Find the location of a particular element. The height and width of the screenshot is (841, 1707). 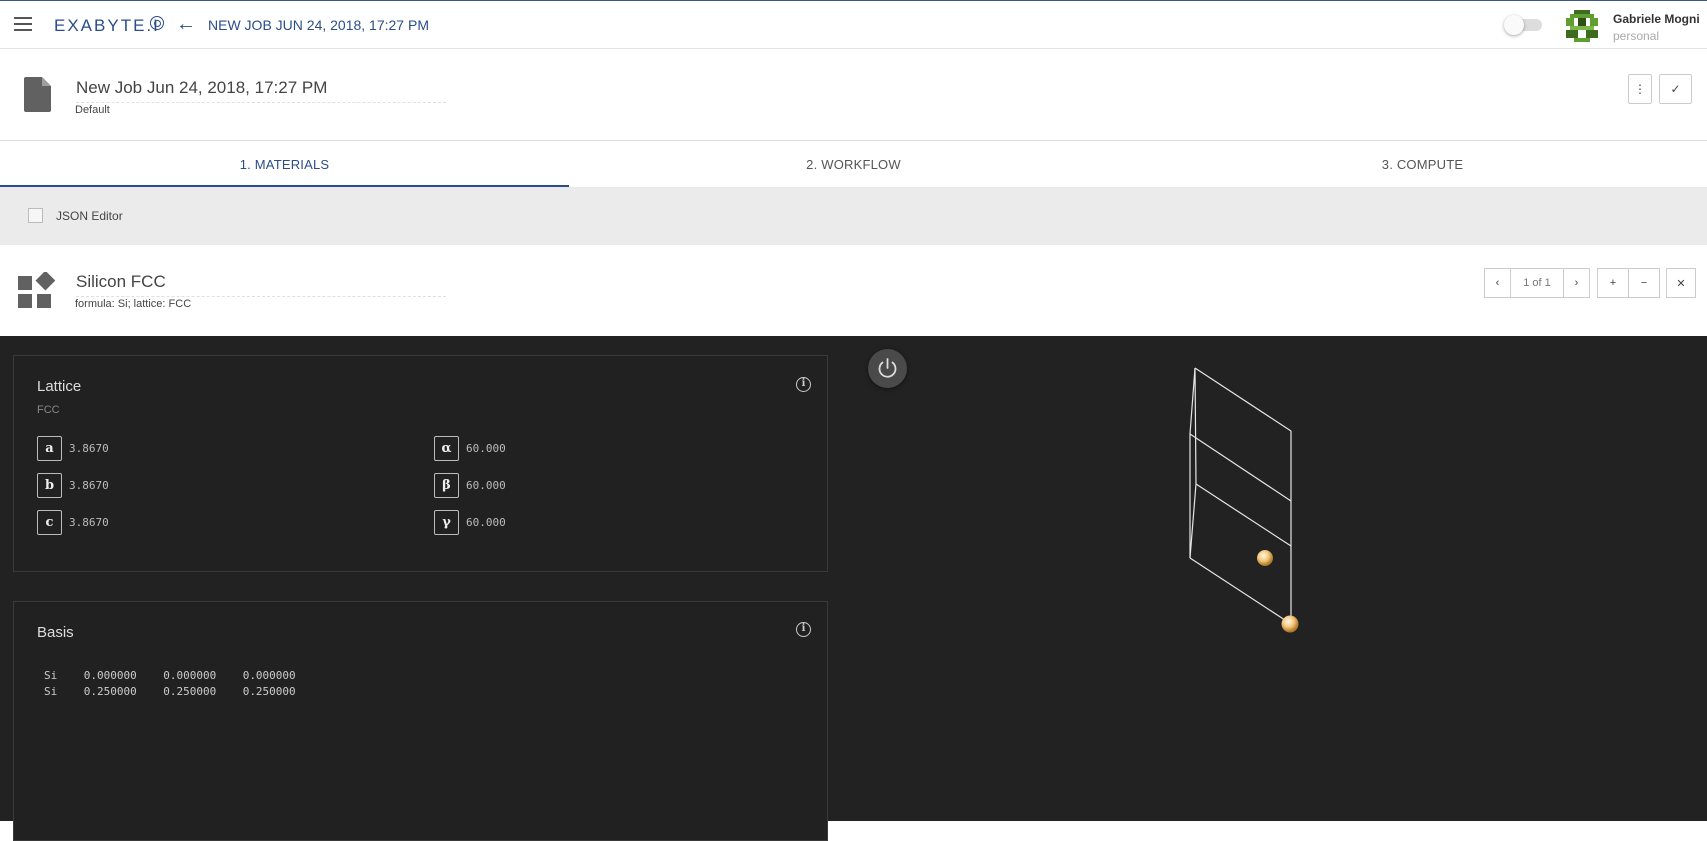

tab-workflow: 2. WORKFLOW is located at coordinates (853, 164).